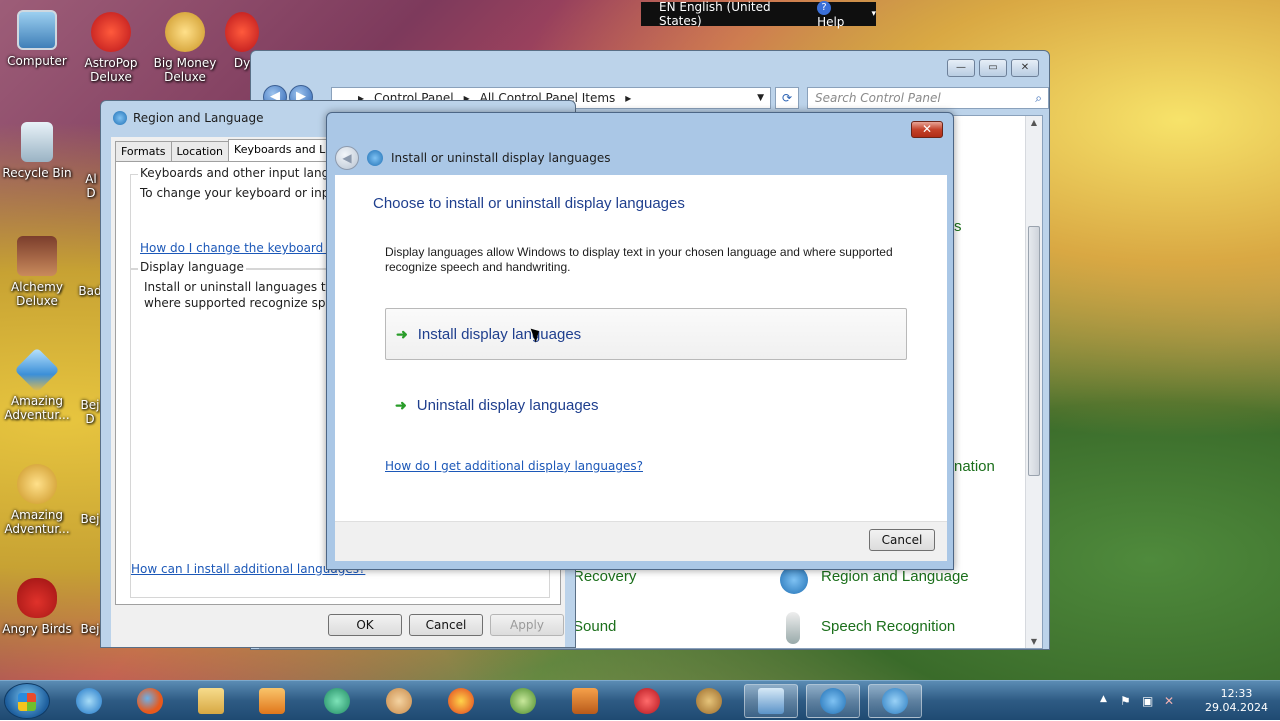 The width and height of the screenshot is (1280, 721). I want to click on install-display-languages-button: ➜ Install display languages, so click(646, 334).